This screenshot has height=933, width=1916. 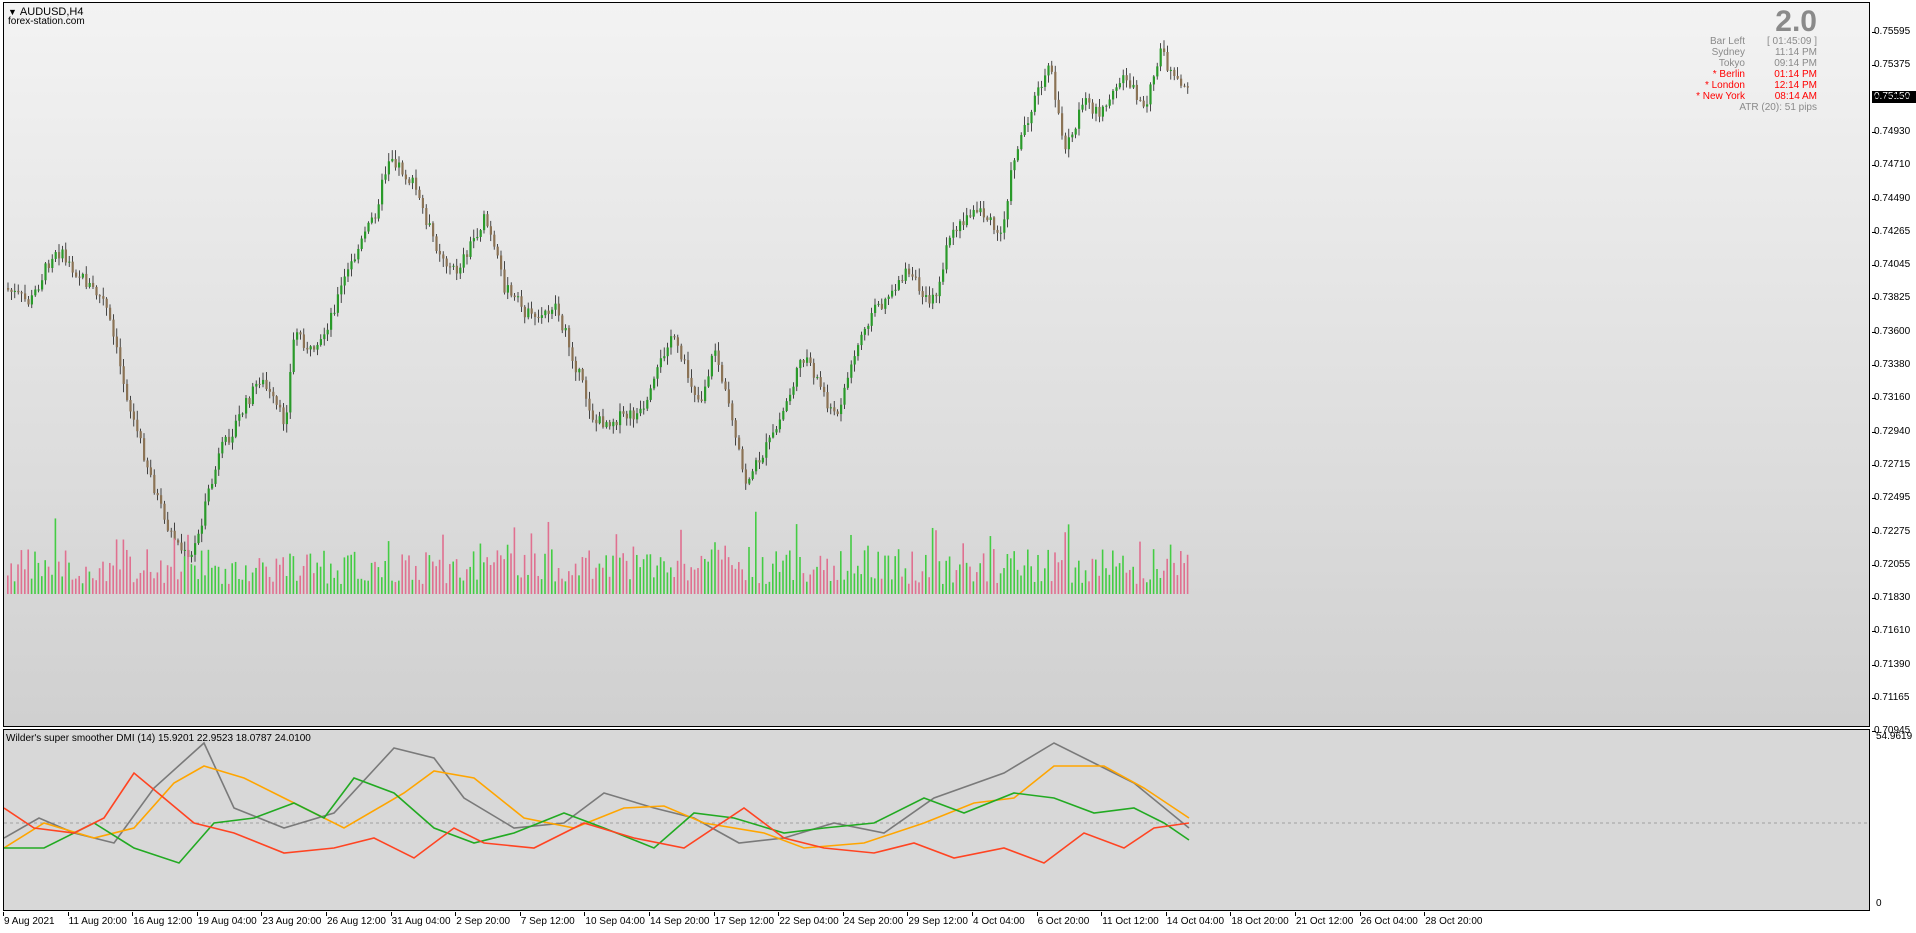 I want to click on adx-line, so click(x=597, y=792).